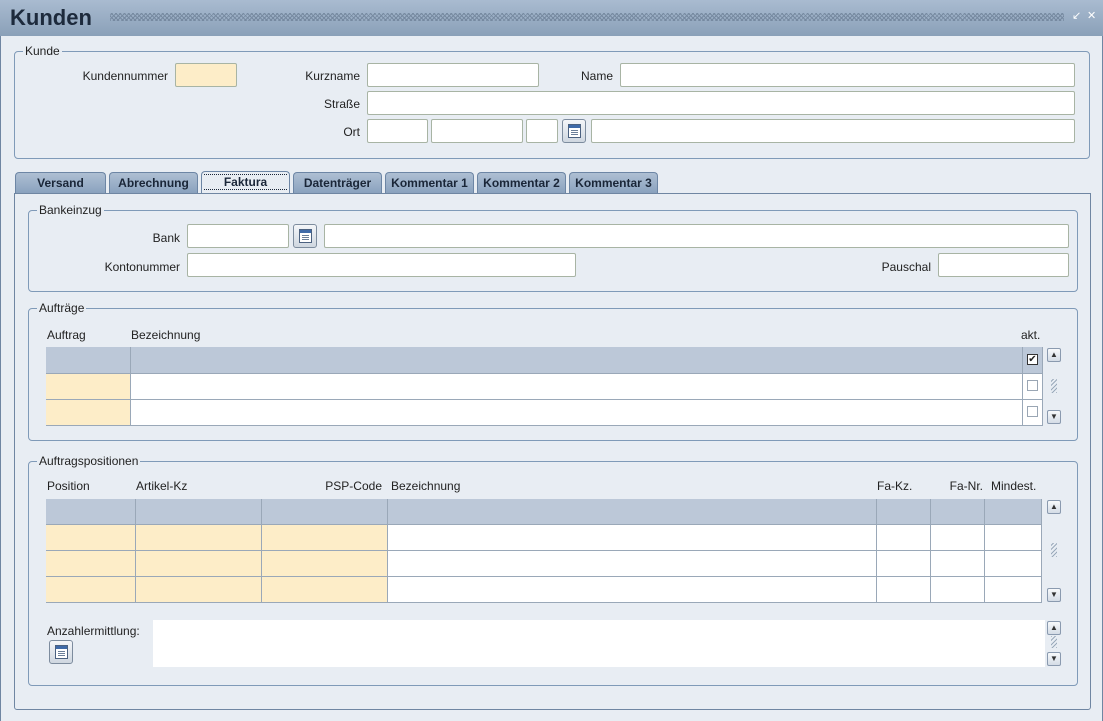 This screenshot has height=721, width=1103. I want to click on tab-abrechnung: Abrechnung, so click(153, 182).